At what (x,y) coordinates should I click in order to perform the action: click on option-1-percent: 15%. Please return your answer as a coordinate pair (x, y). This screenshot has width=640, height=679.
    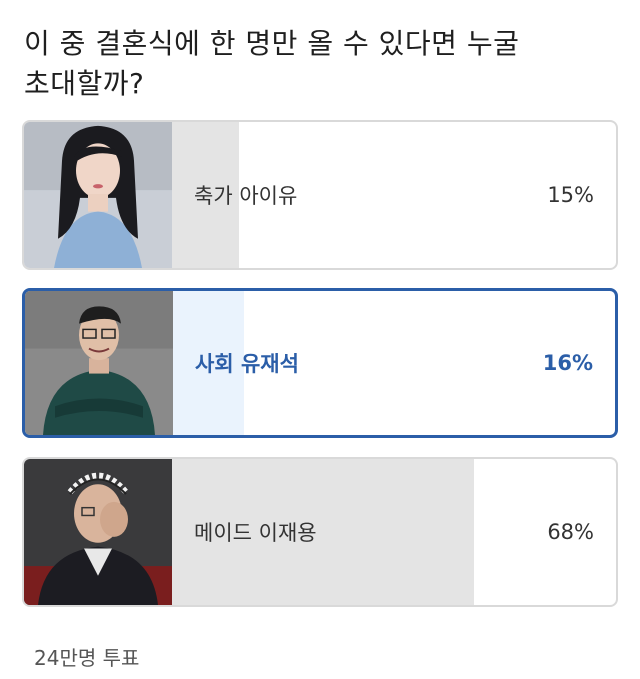
    Looking at the image, I should click on (570, 195).